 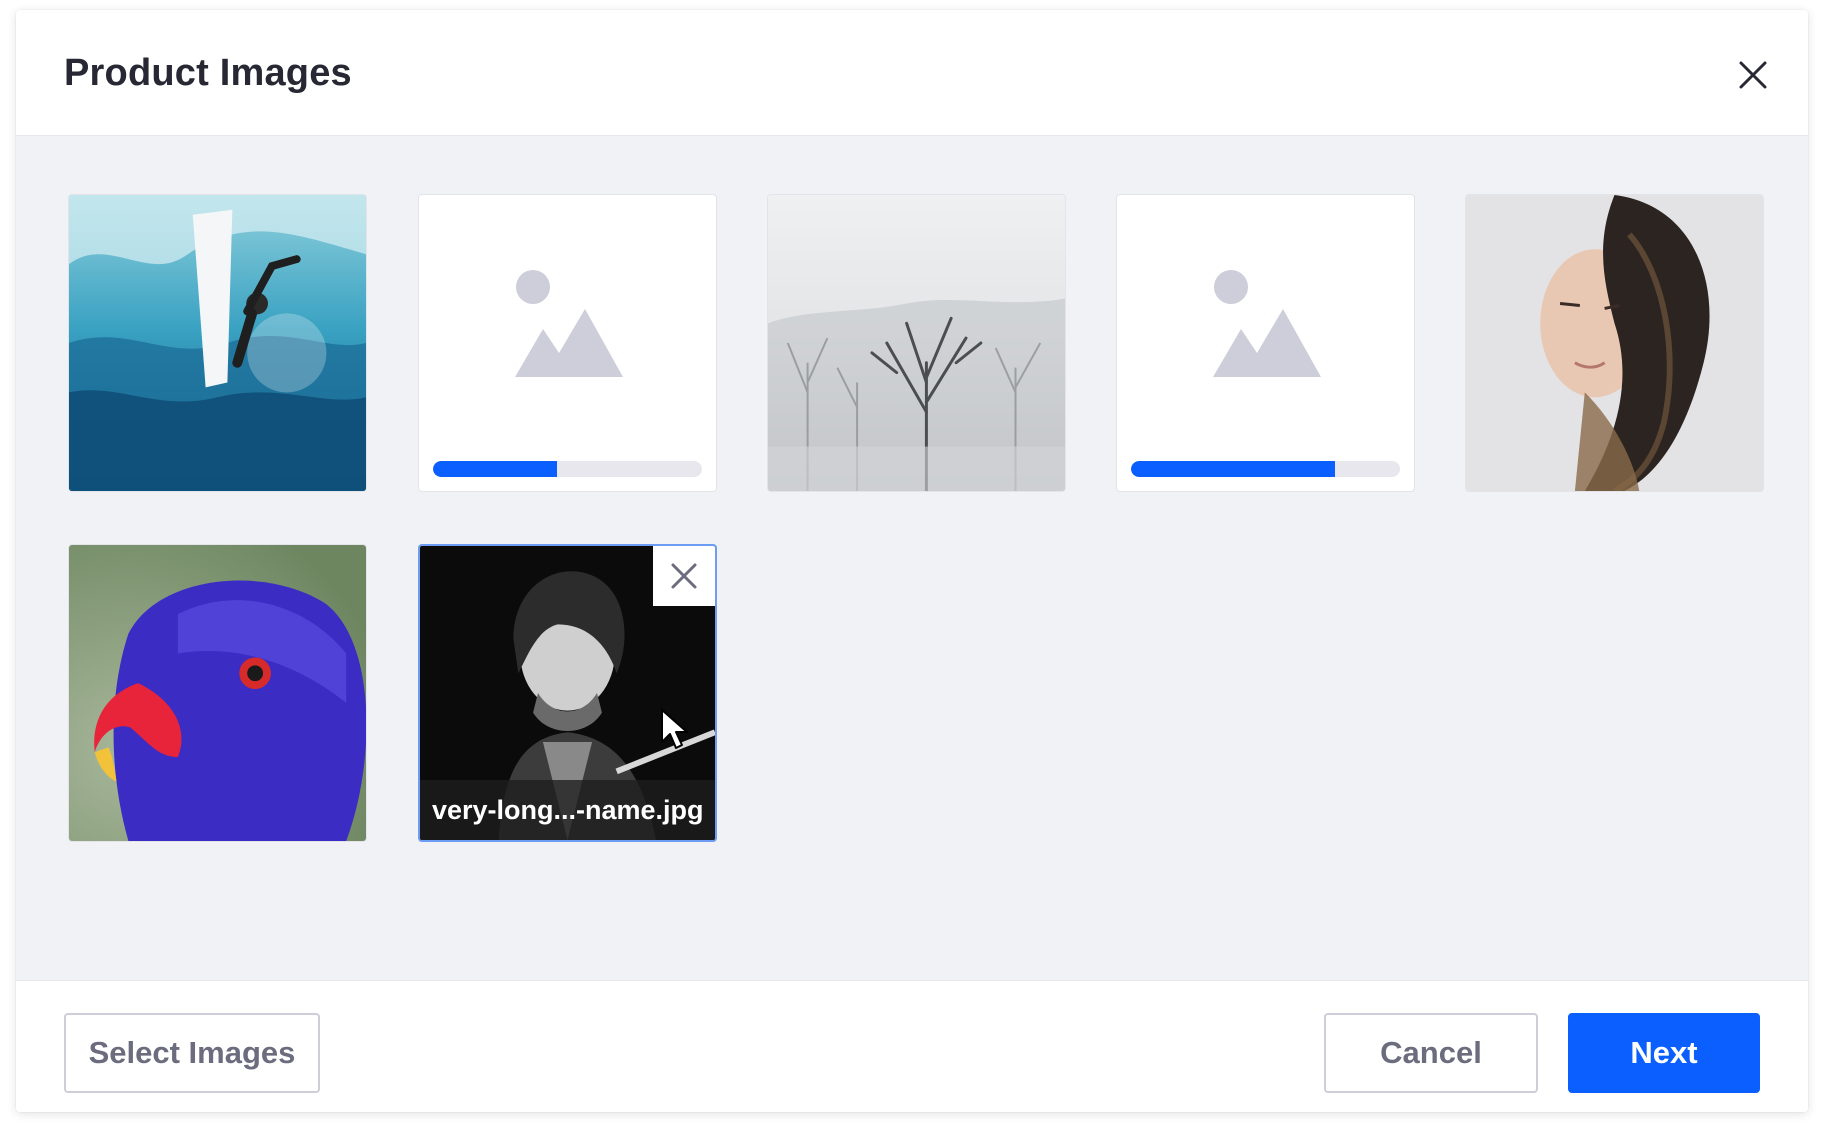 I want to click on surfer-image, so click(x=217, y=343).